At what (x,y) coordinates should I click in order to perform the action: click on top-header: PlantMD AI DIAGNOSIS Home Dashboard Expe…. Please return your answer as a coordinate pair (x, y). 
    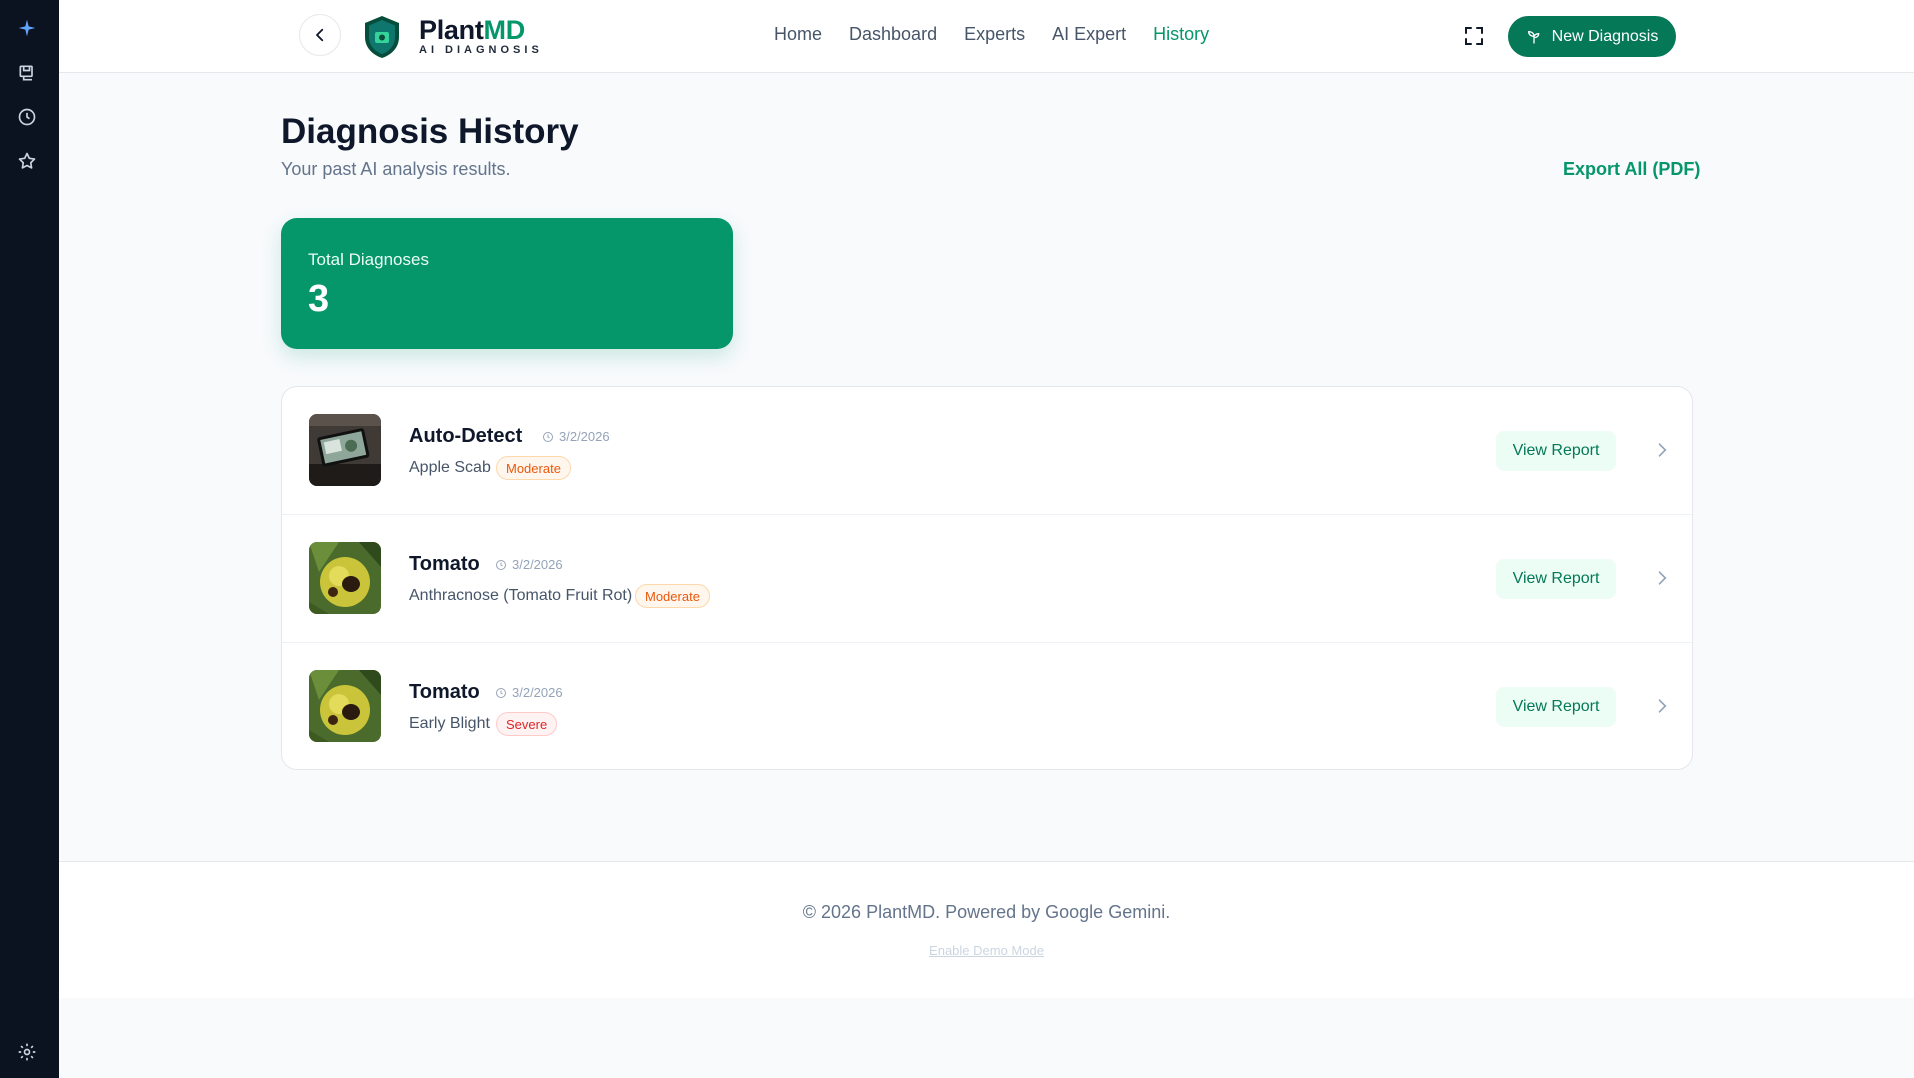
    Looking at the image, I should click on (986, 36).